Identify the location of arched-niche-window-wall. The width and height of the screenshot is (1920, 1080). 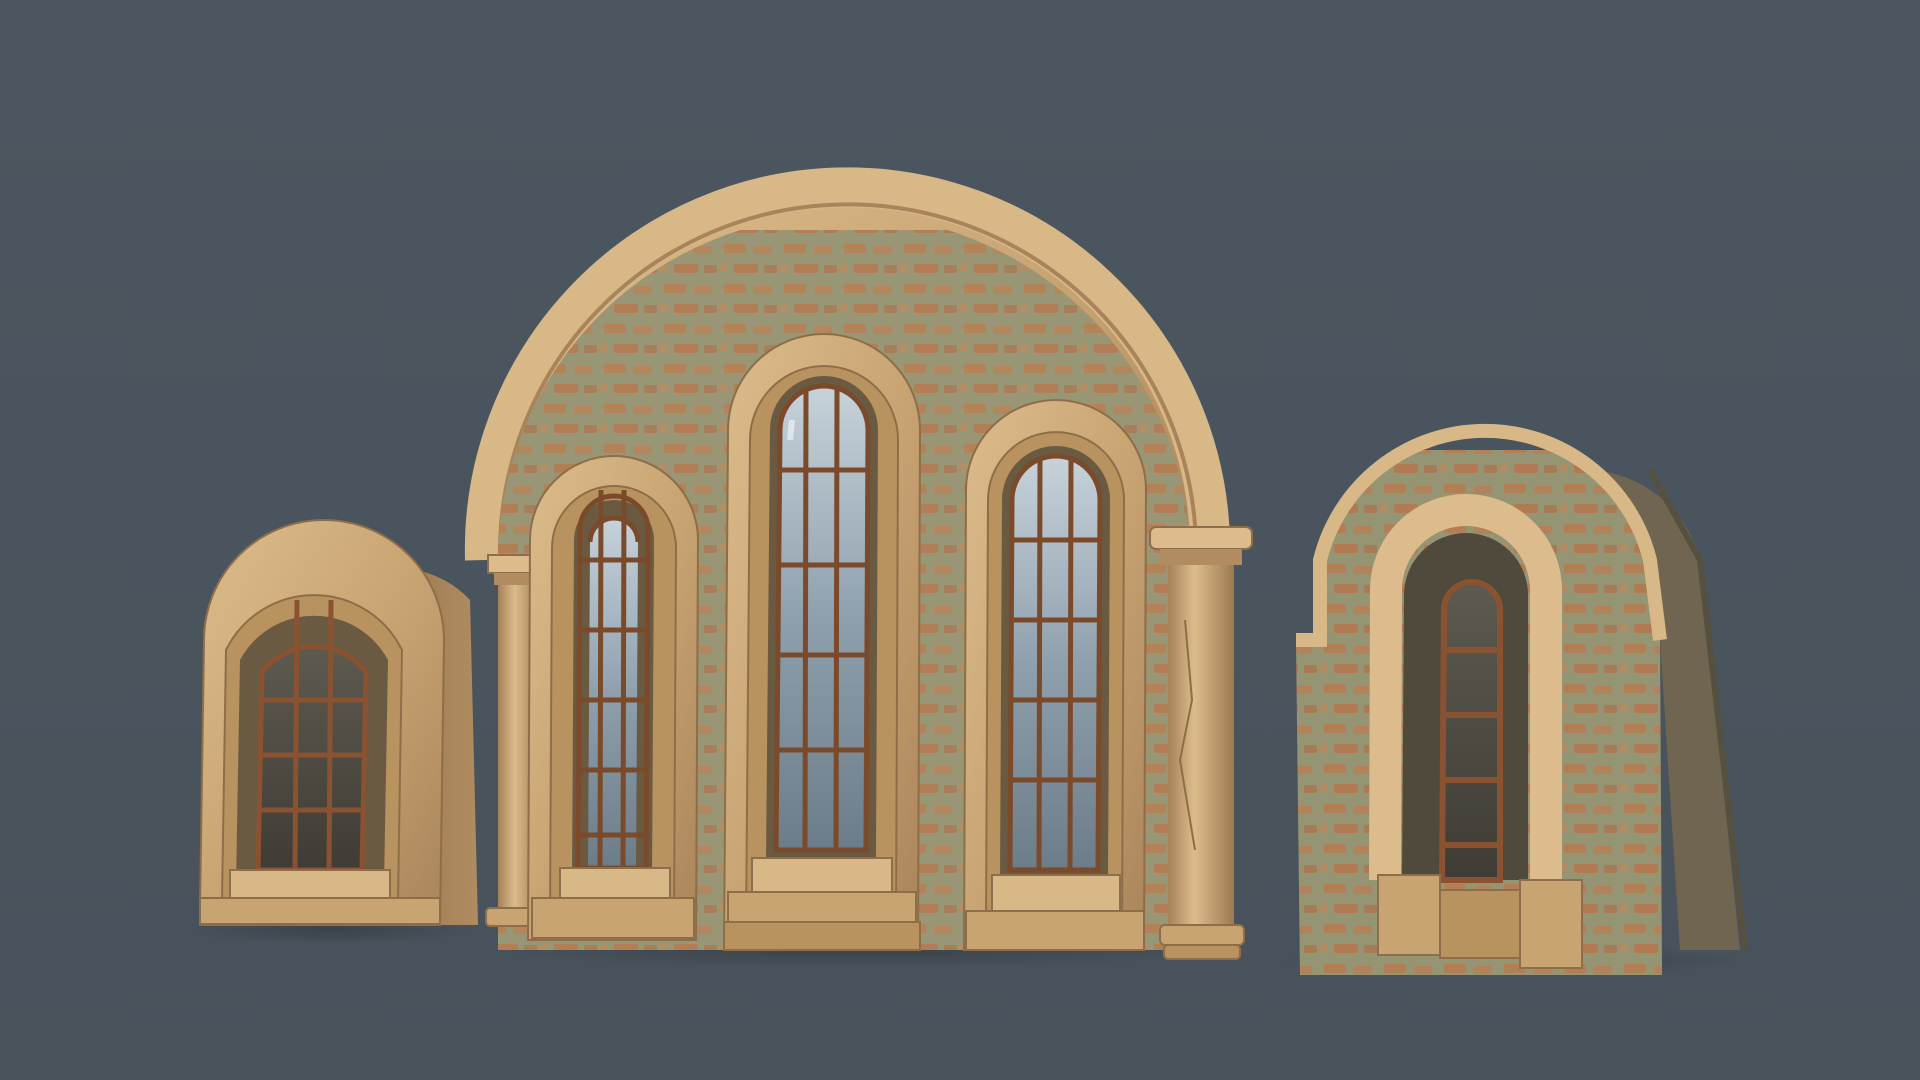
(1522, 699).